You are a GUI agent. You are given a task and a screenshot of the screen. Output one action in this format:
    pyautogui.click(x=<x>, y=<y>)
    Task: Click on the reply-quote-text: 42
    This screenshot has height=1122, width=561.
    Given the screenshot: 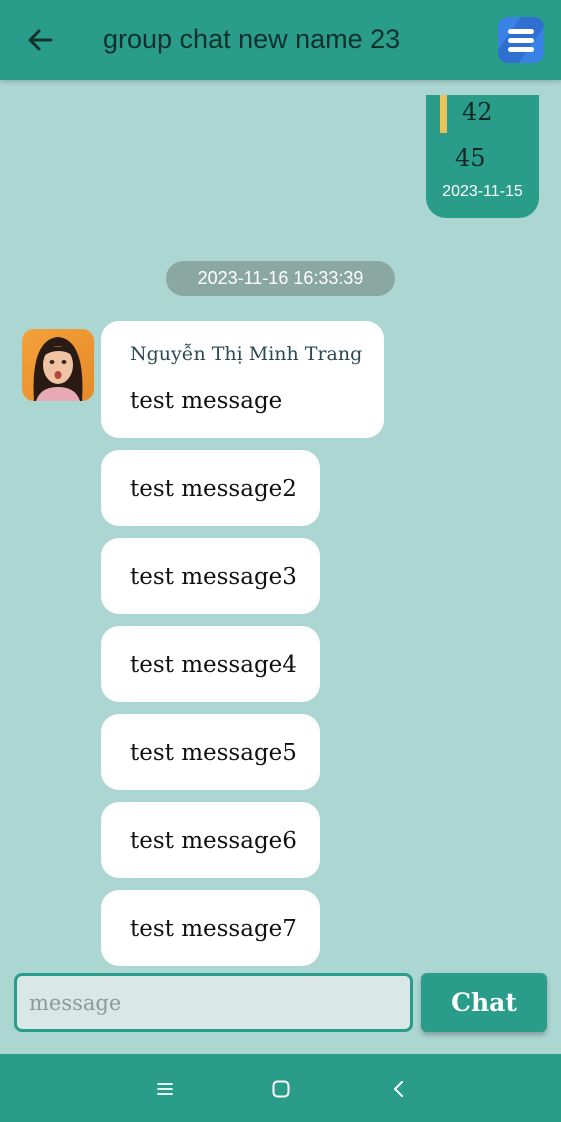 What is the action you would take?
    pyautogui.click(x=477, y=112)
    